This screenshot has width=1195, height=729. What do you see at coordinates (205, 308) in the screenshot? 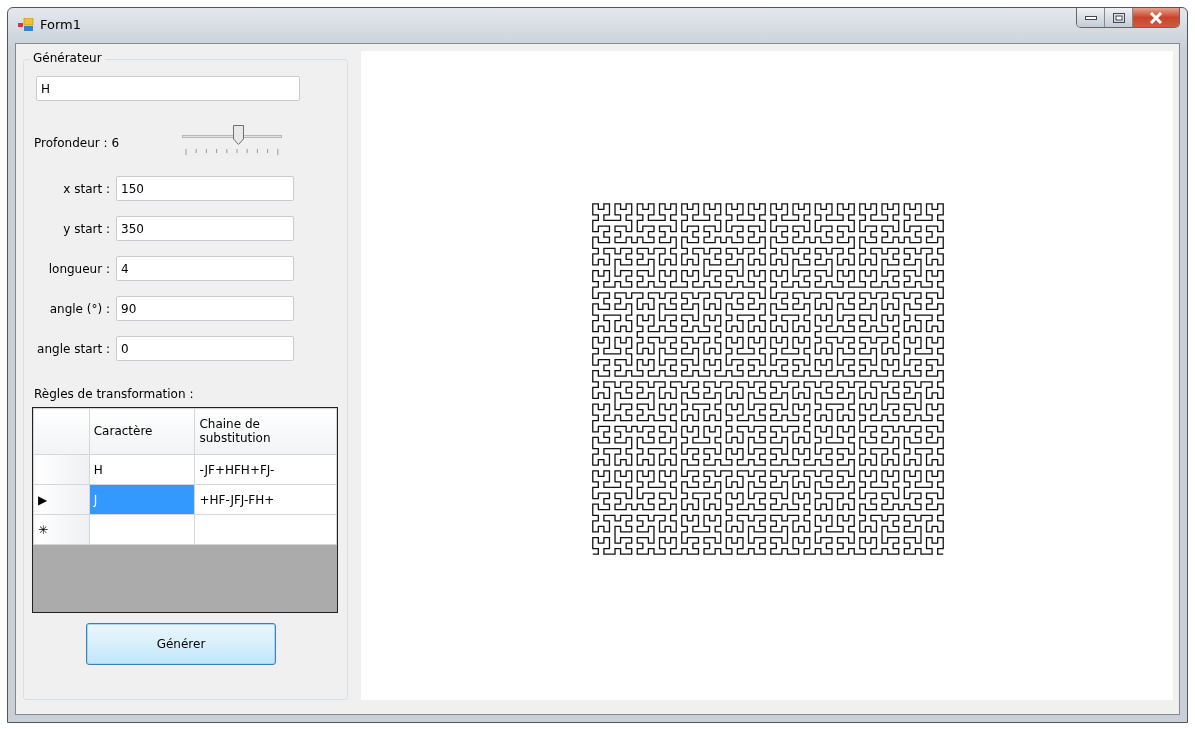
I see `input-field: 90` at bounding box center [205, 308].